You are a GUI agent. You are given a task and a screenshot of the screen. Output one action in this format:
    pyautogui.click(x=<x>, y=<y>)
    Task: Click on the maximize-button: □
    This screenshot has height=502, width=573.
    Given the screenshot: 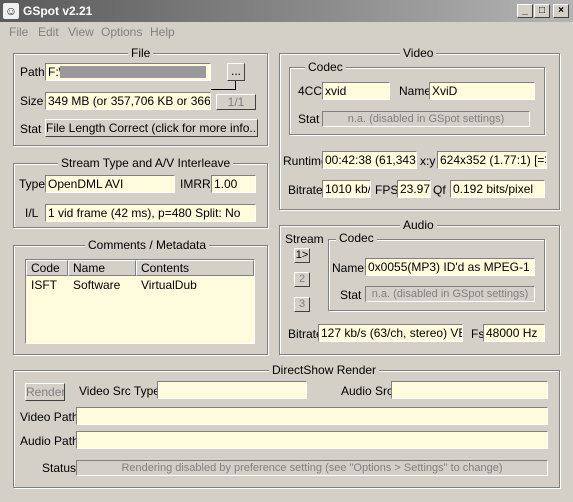 What is the action you would take?
    pyautogui.click(x=542, y=11)
    